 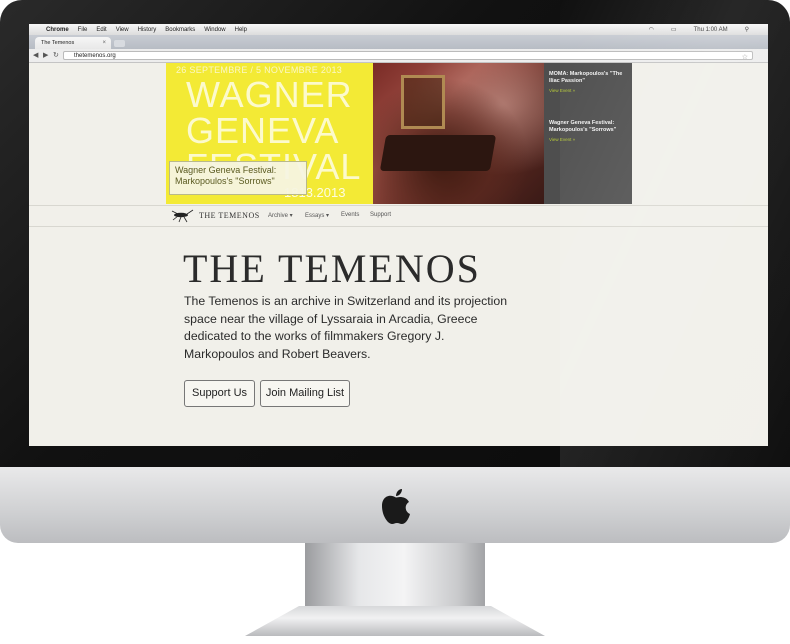 I want to click on insect-logo-icon, so click(x=182, y=215).